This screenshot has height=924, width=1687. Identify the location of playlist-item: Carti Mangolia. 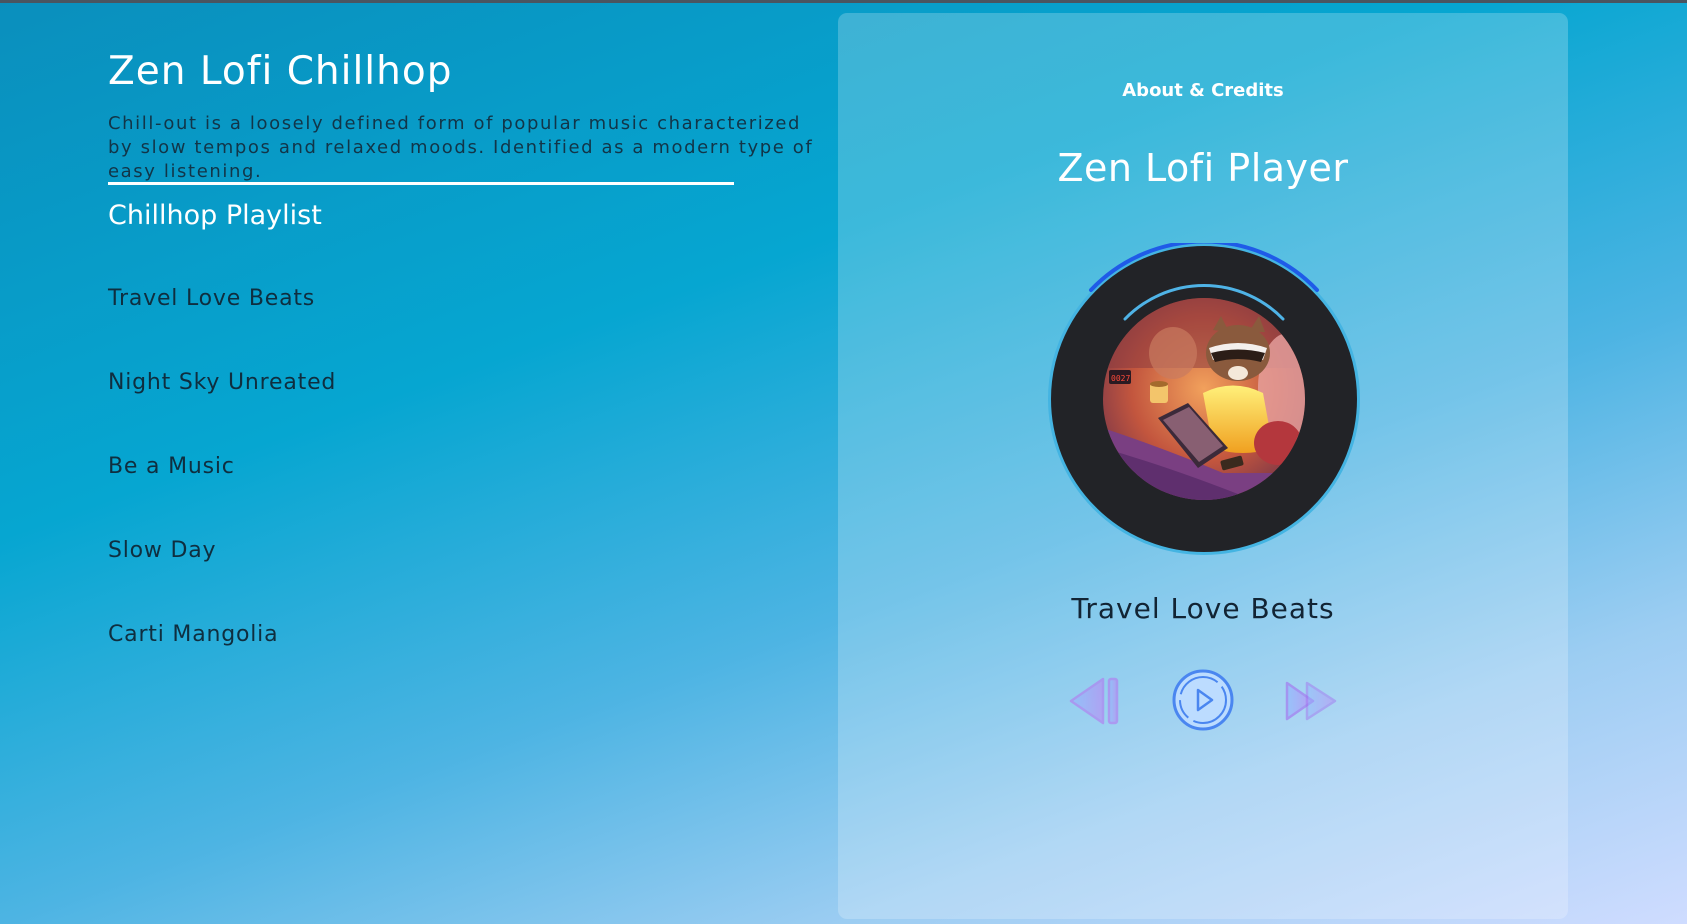
(222, 664).